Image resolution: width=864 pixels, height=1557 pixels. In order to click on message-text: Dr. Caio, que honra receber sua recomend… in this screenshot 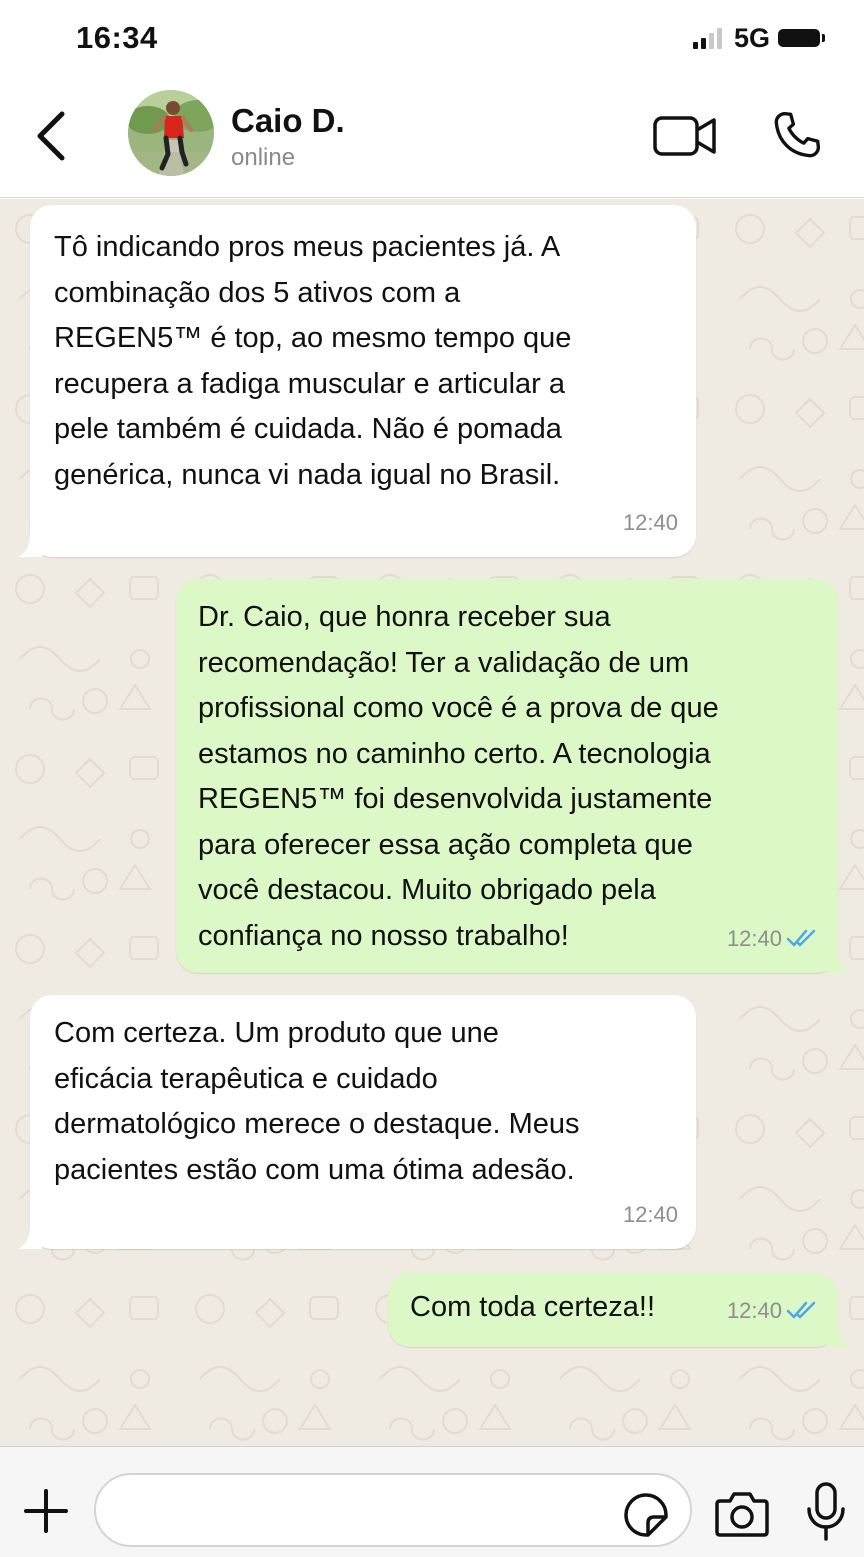, I will do `click(458, 776)`.